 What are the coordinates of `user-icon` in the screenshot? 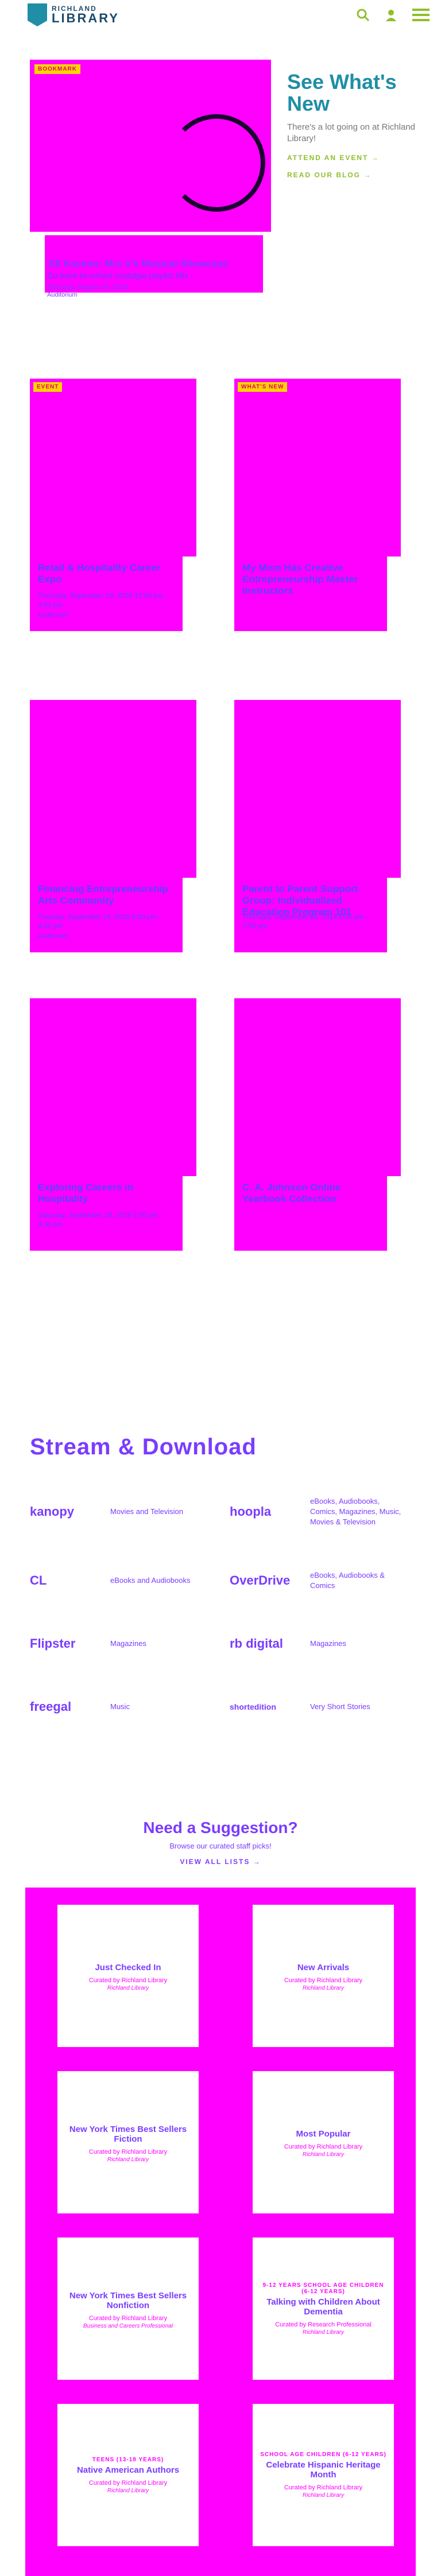 It's located at (391, 15).